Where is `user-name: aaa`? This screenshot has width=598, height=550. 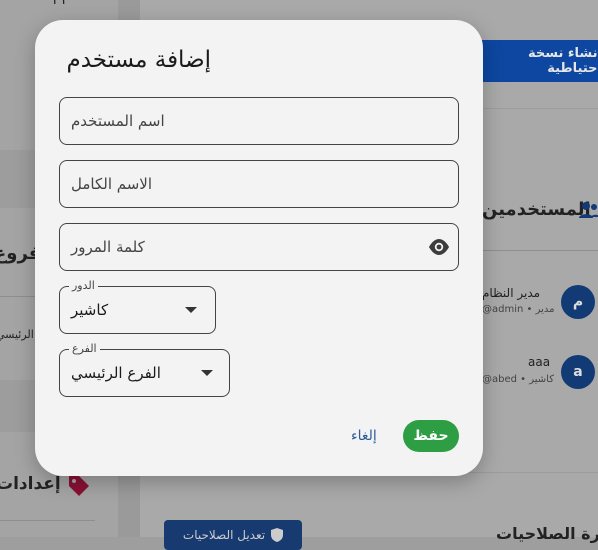
user-name: aaa is located at coordinates (539, 362).